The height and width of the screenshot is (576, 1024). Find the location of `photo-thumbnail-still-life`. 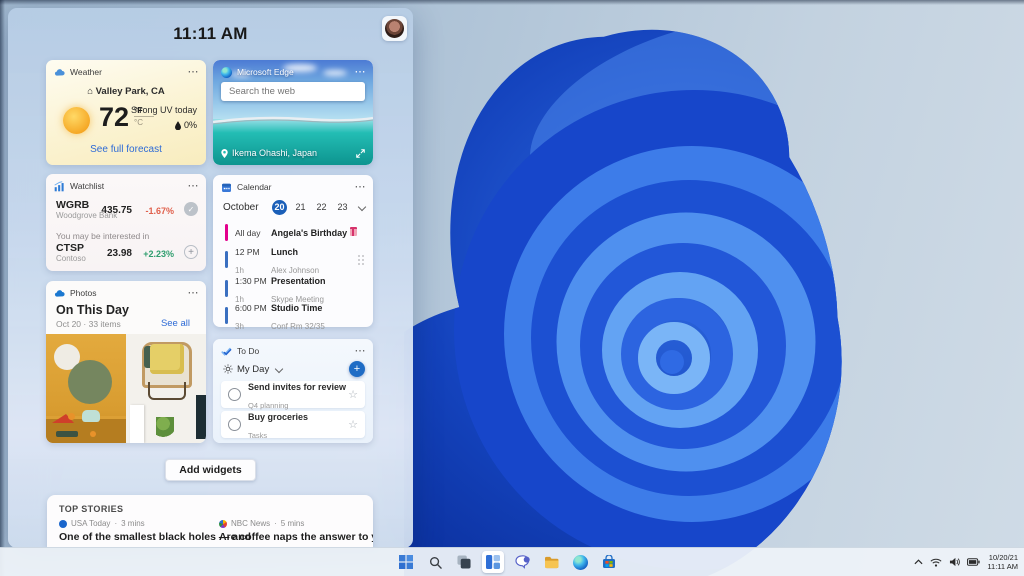

photo-thumbnail-still-life is located at coordinates (86, 388).